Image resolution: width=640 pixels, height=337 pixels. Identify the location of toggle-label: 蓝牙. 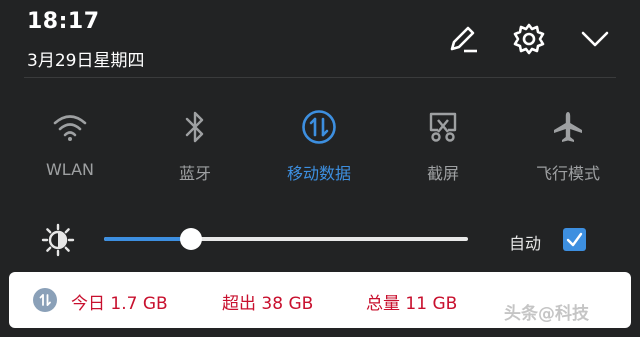
(194, 173).